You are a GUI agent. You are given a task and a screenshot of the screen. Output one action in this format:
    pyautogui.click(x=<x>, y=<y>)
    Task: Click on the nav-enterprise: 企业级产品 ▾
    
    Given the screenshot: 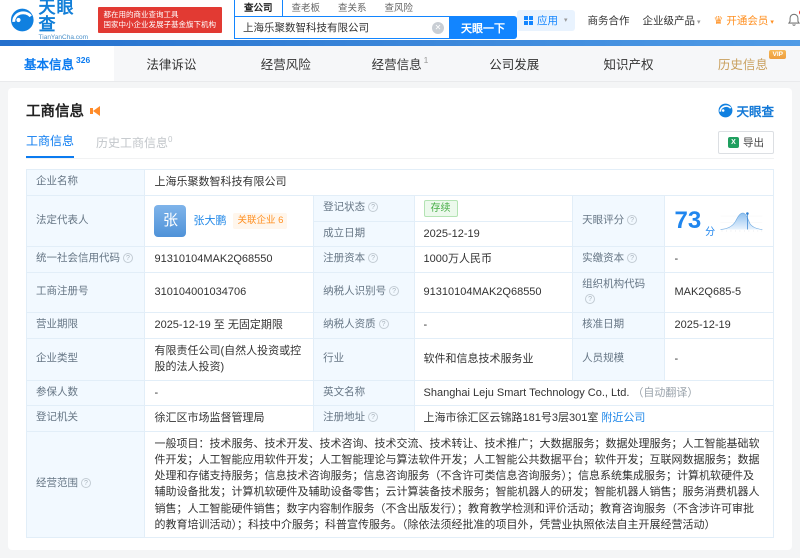 What is the action you would take?
    pyautogui.click(x=672, y=20)
    